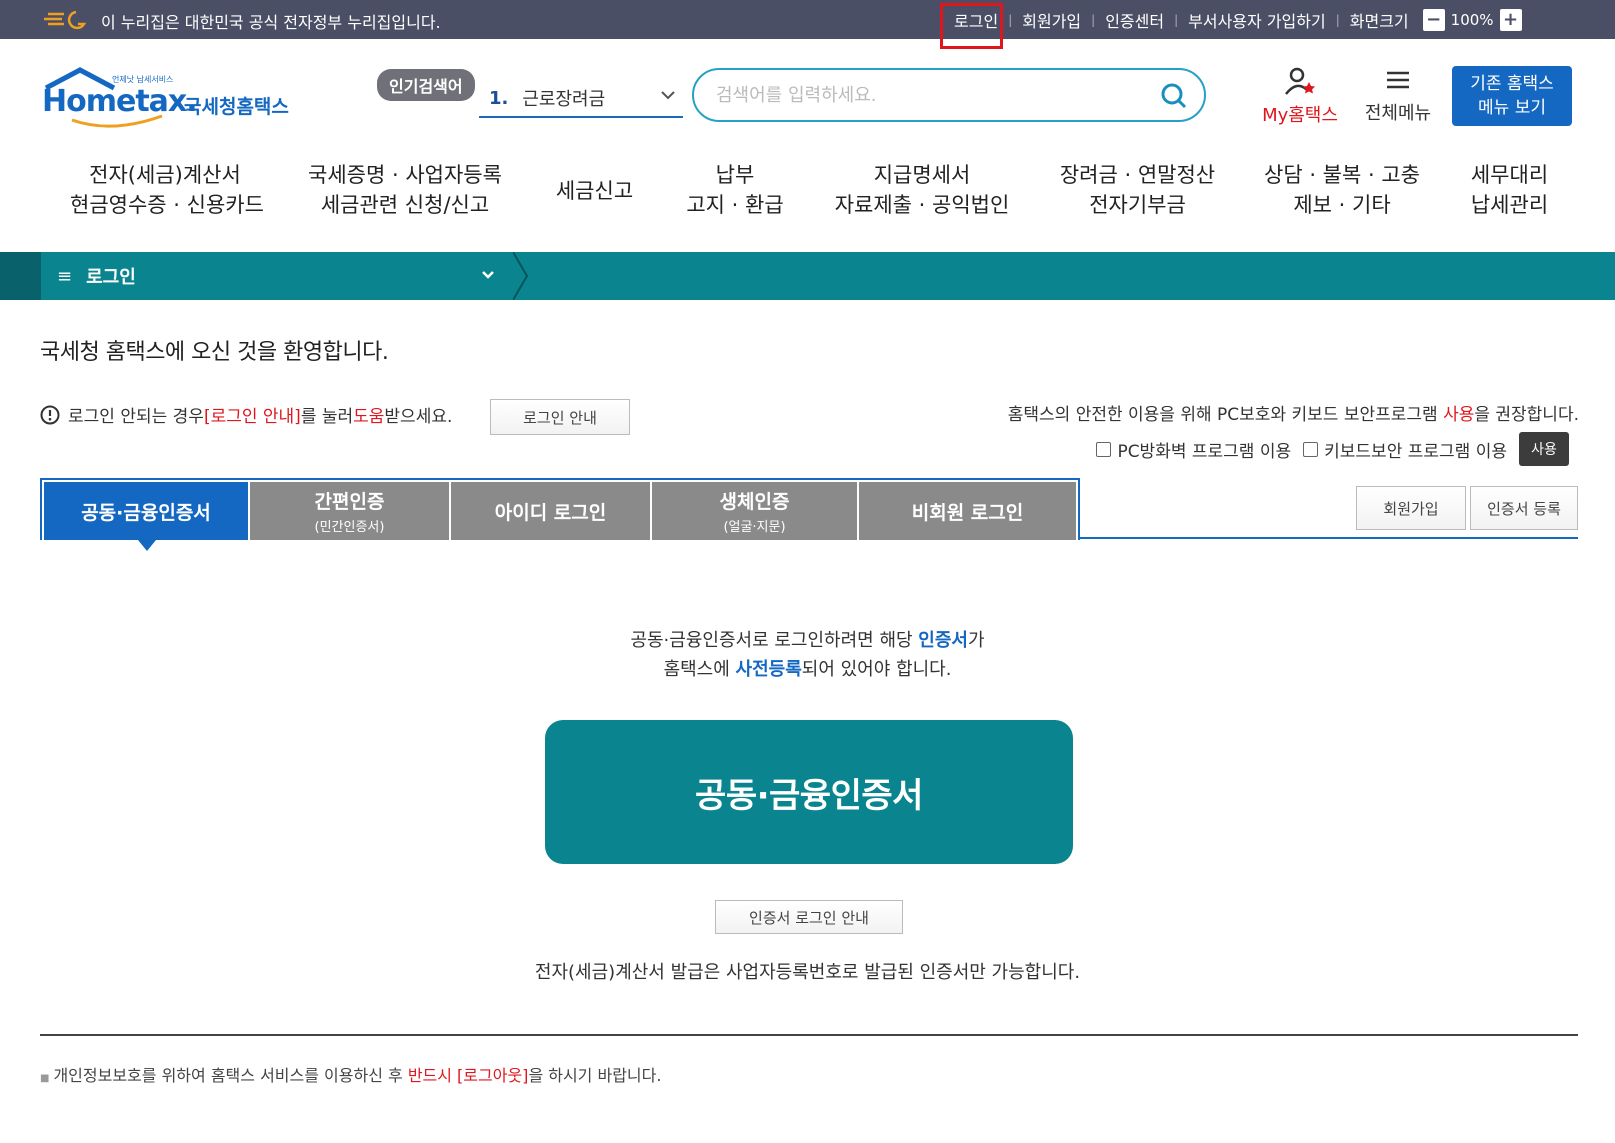  Describe the element at coordinates (426, 85) in the screenshot. I see `popular-search-badge: 인기검색어` at that location.